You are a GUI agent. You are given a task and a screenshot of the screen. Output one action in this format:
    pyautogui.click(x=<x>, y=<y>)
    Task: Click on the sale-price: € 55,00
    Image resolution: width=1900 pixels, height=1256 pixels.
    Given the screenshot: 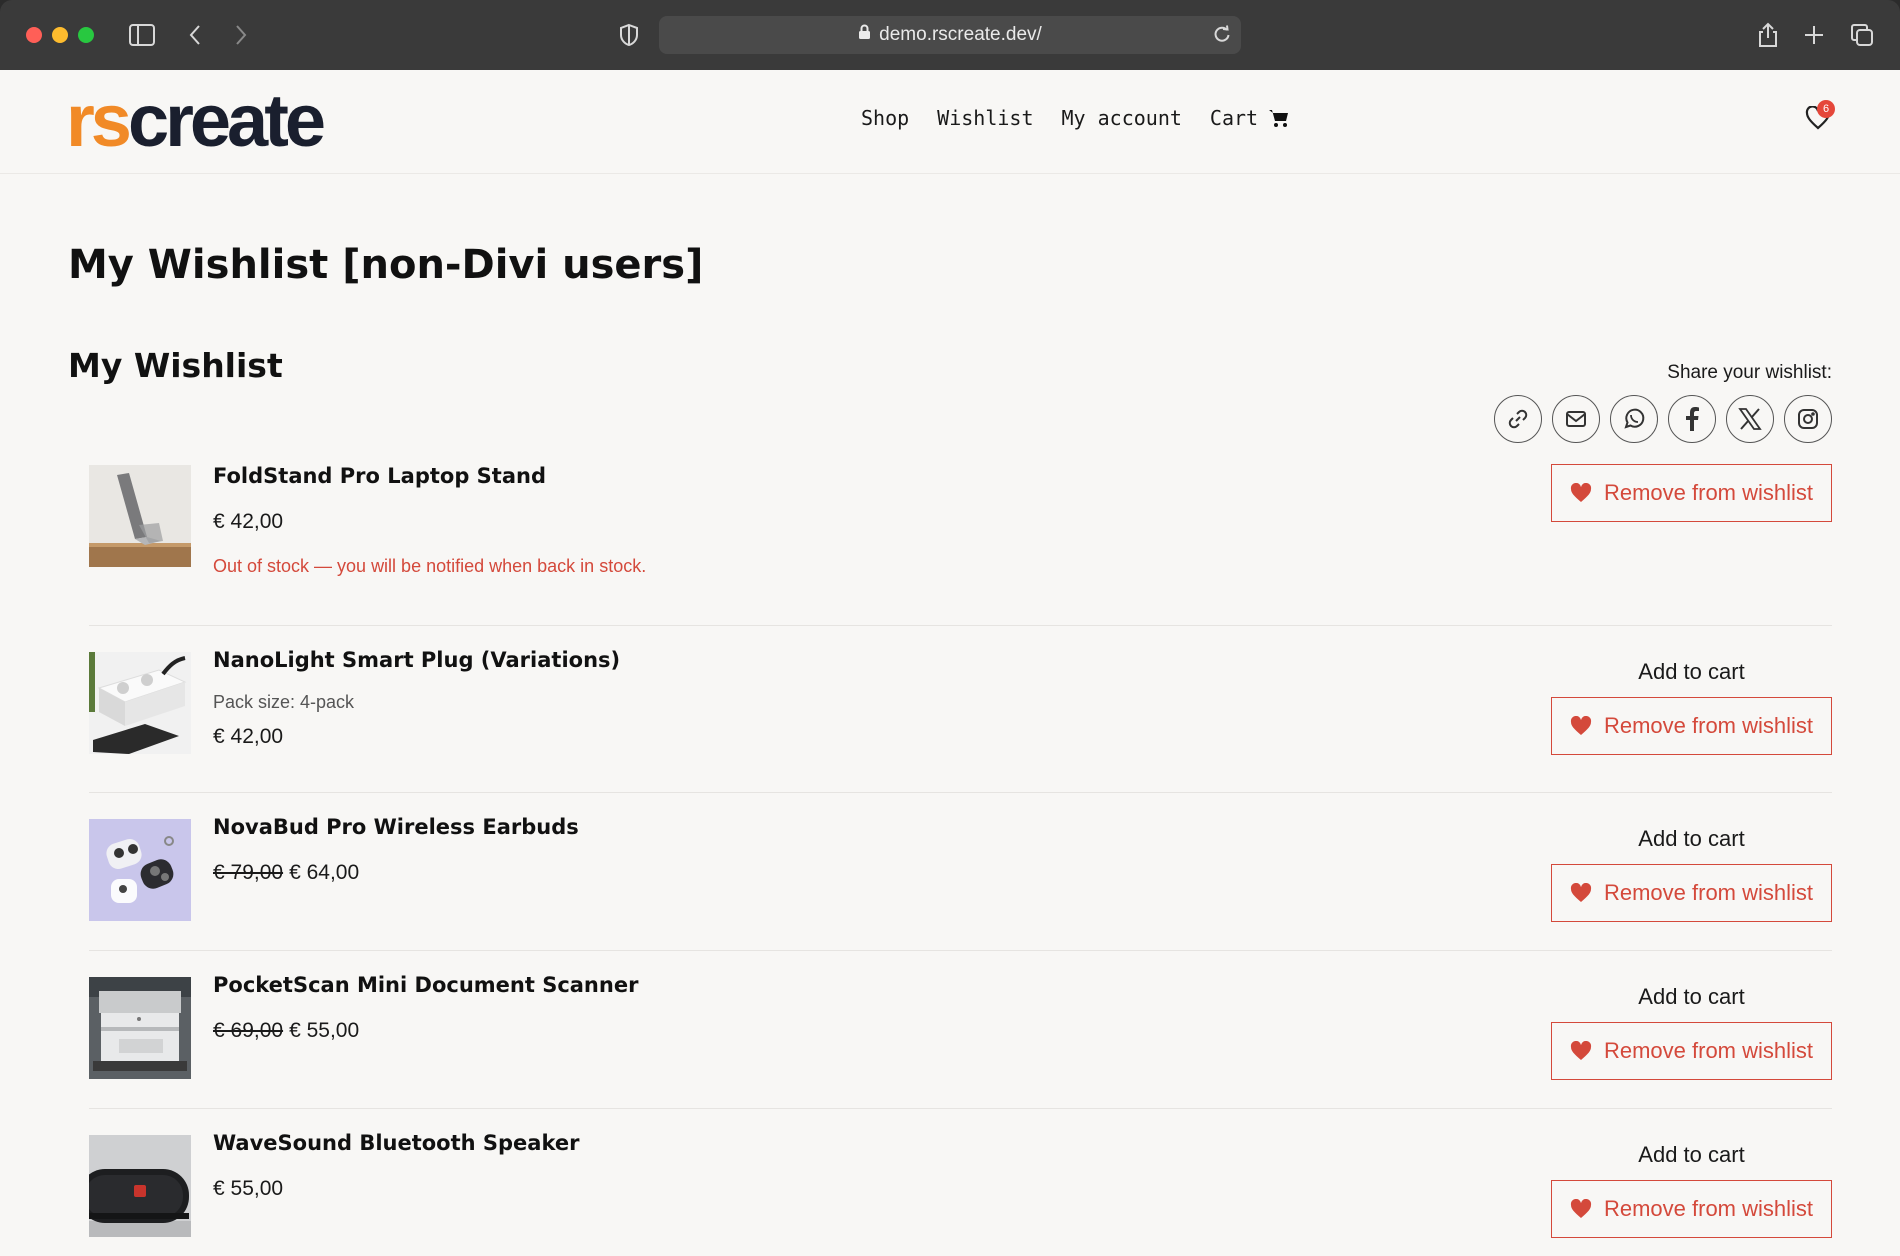 What is the action you would take?
    pyautogui.click(x=324, y=1030)
    